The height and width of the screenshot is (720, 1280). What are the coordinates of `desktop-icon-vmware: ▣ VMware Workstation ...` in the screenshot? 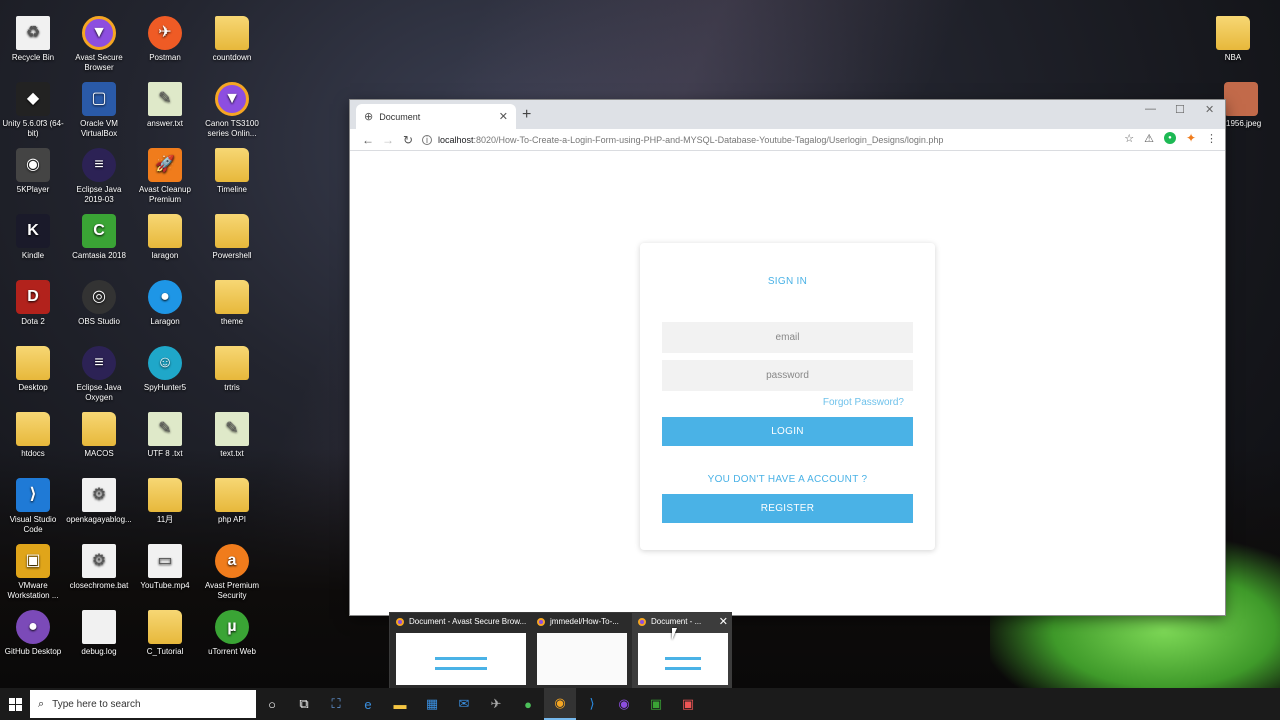 It's located at (33, 572).